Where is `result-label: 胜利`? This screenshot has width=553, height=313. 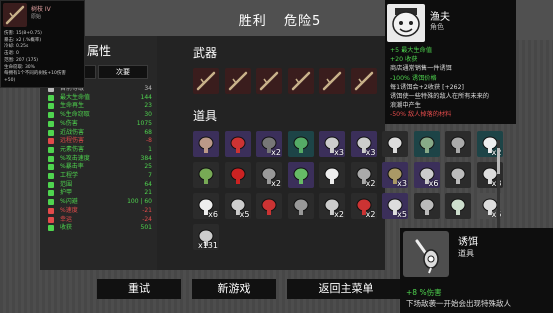 result-label: 胜利 is located at coordinates (252, 21).